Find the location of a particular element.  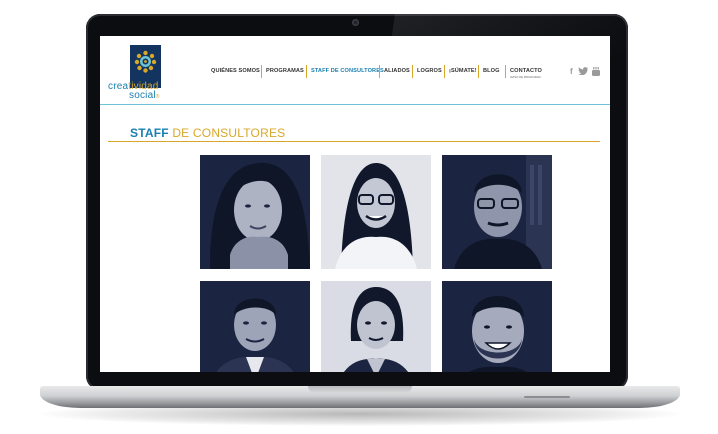

flower-logo-icon is located at coordinates (145, 61).